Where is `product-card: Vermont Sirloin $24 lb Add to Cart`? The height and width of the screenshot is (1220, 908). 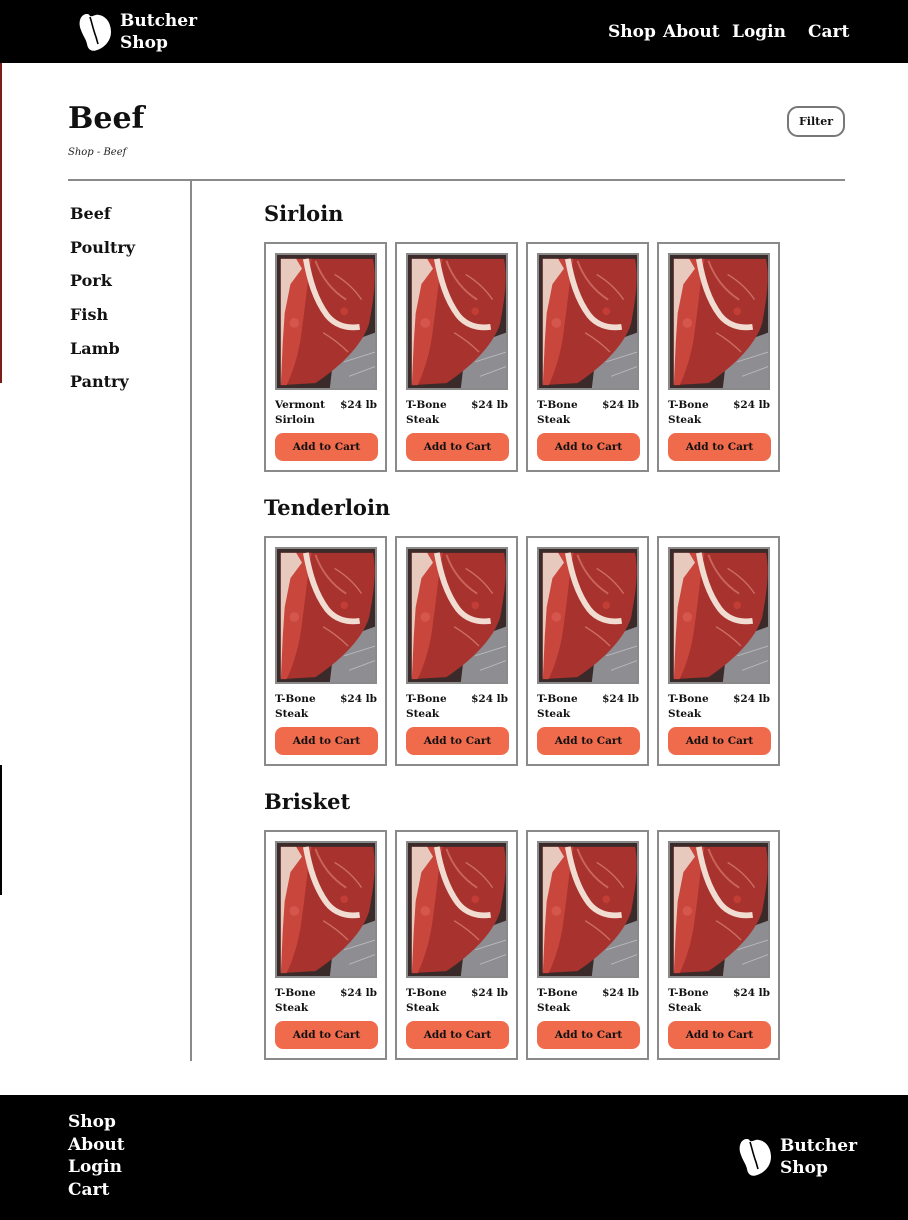
product-card: Vermont Sirloin $24 lb Add to Cart is located at coordinates (325, 357).